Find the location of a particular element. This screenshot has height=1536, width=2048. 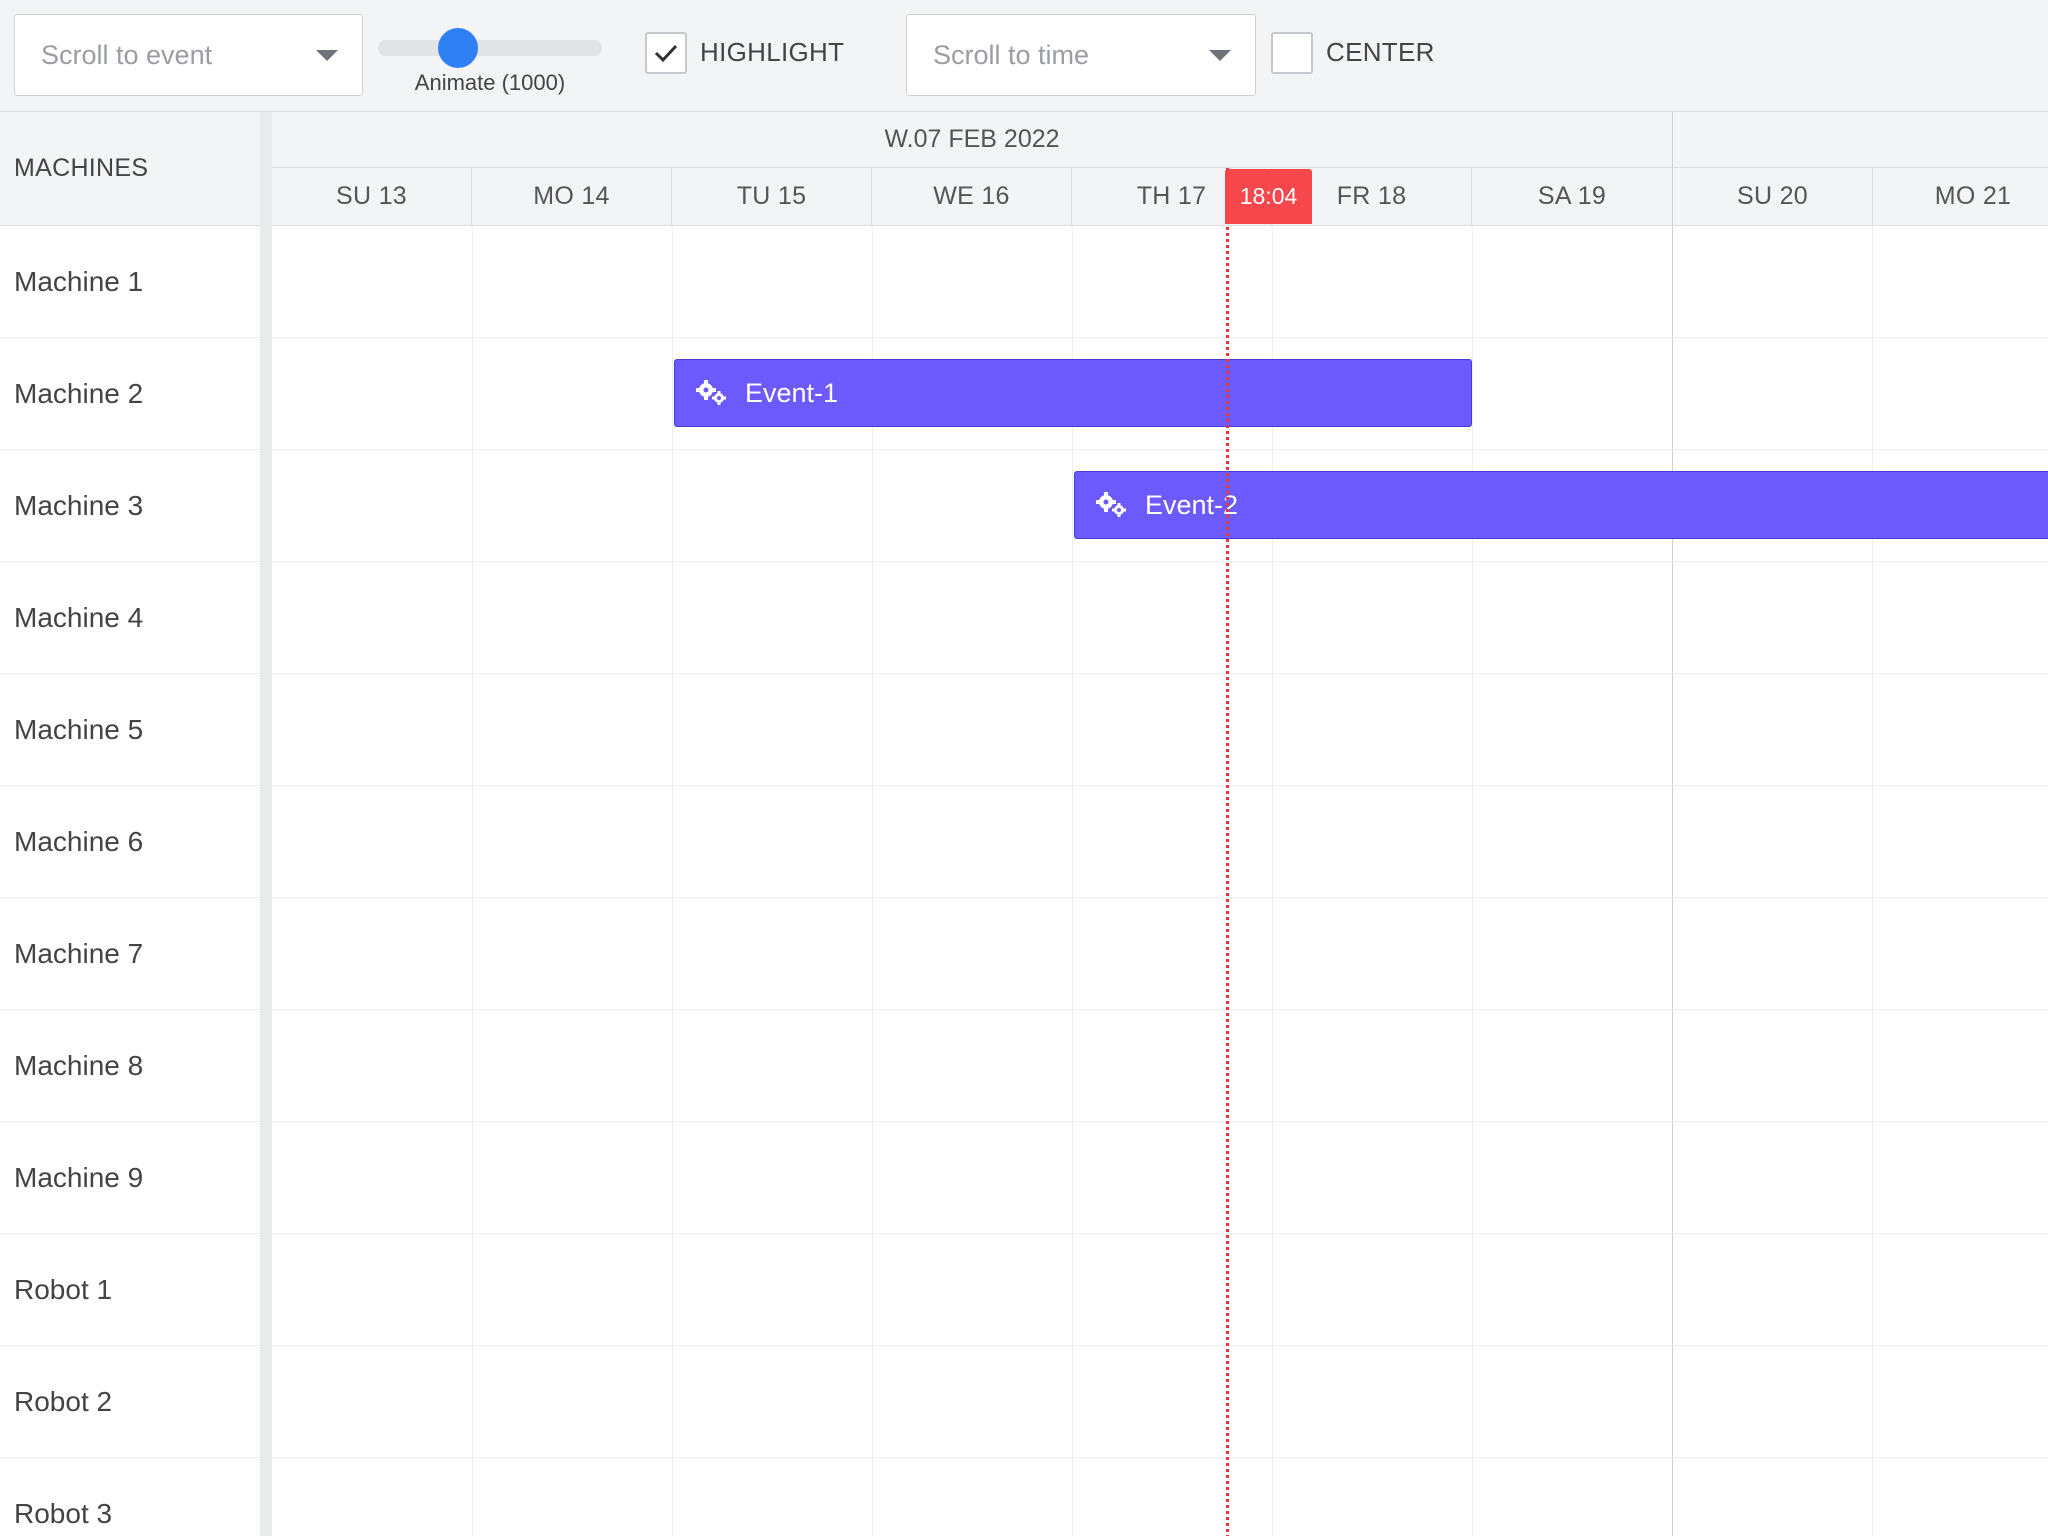

checkmark-icon is located at coordinates (666, 53).